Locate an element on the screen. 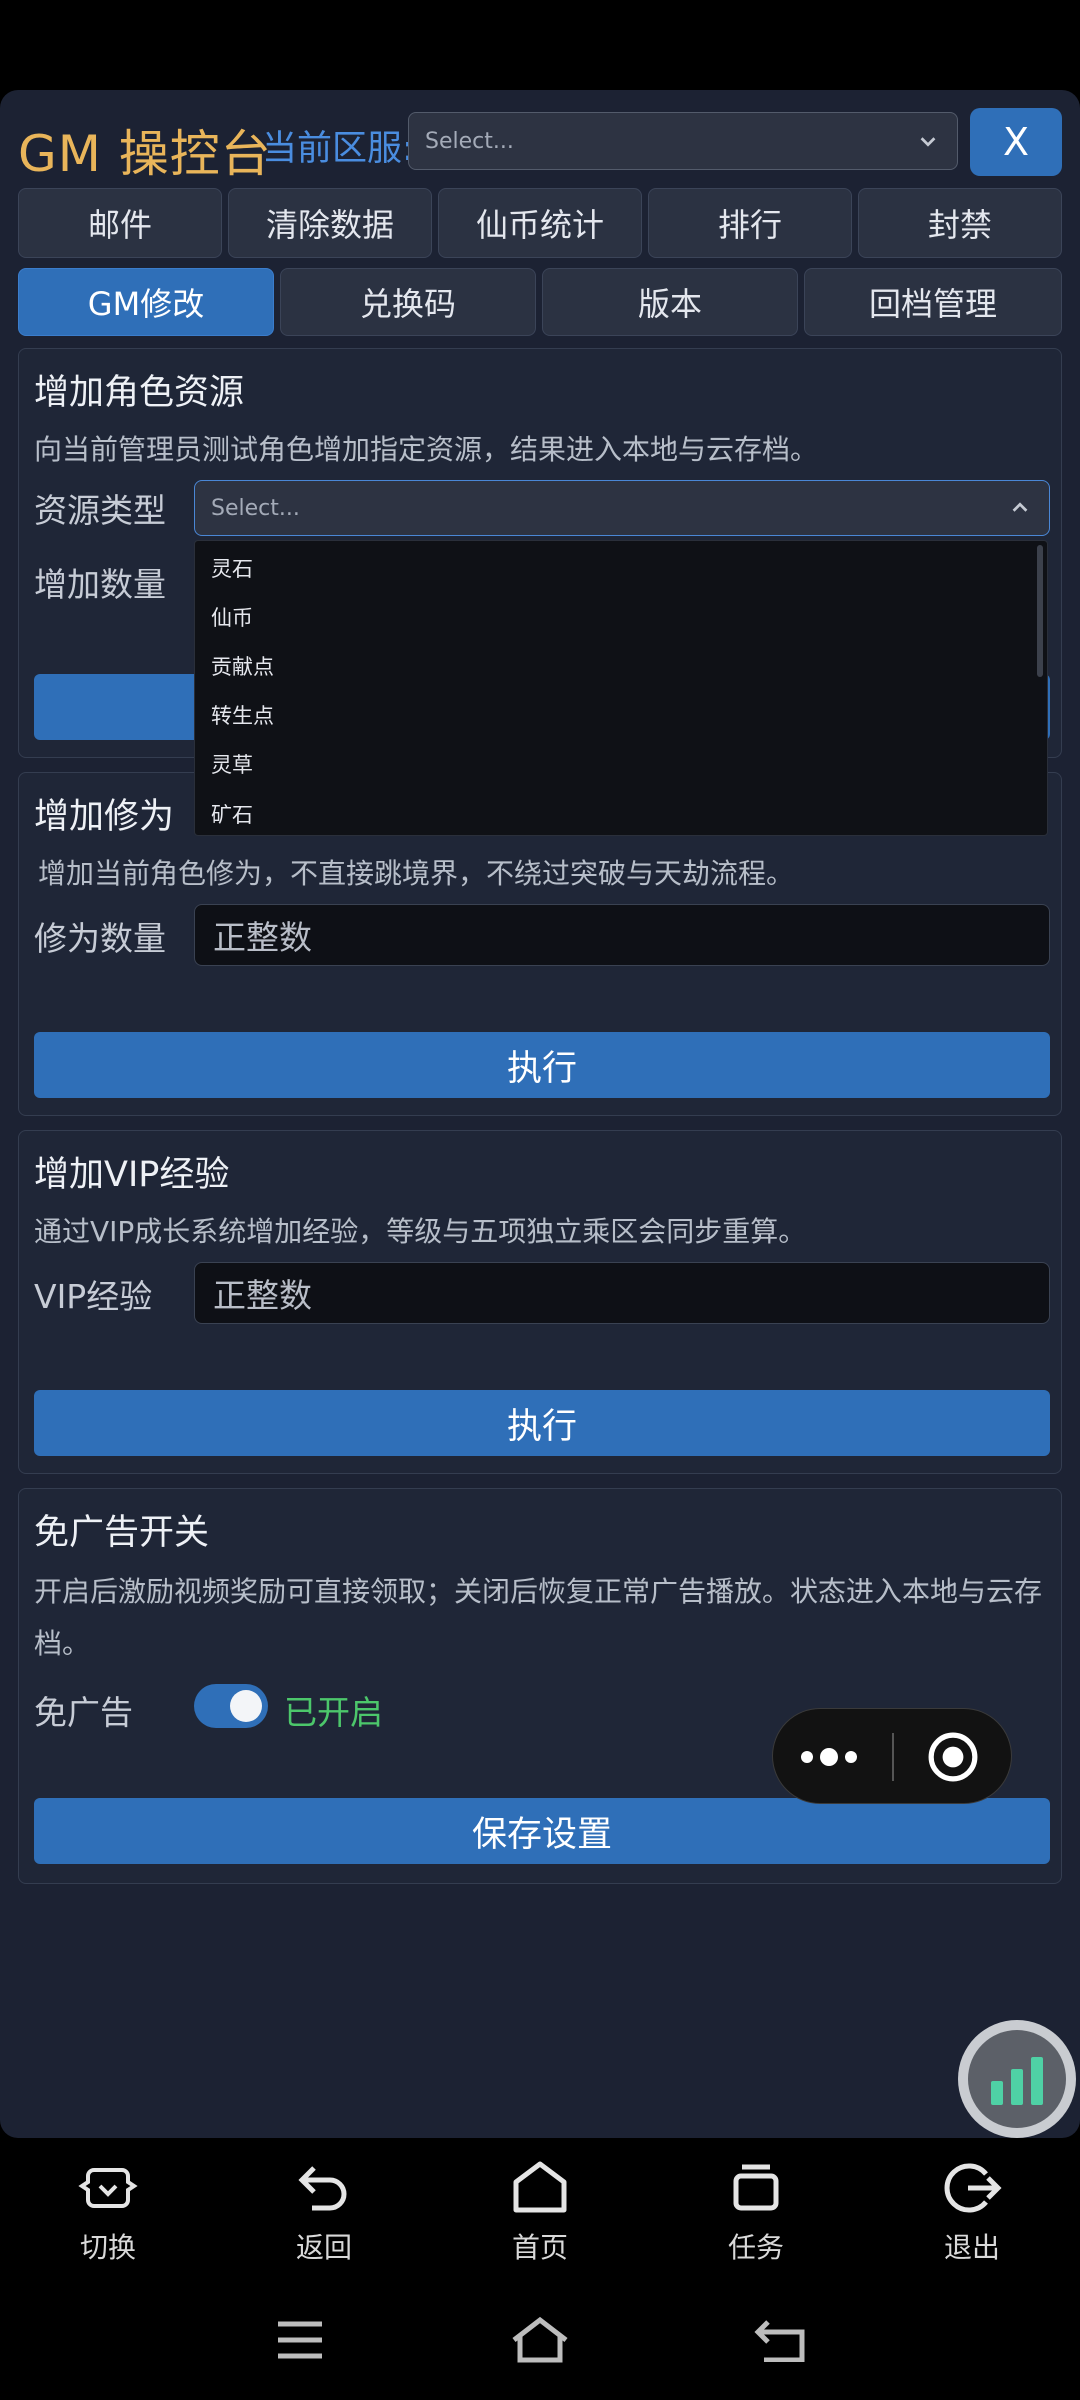 Image resolution: width=1080 pixels, height=2400 pixels. close-miniprogram-icon is located at coordinates (953, 1757).